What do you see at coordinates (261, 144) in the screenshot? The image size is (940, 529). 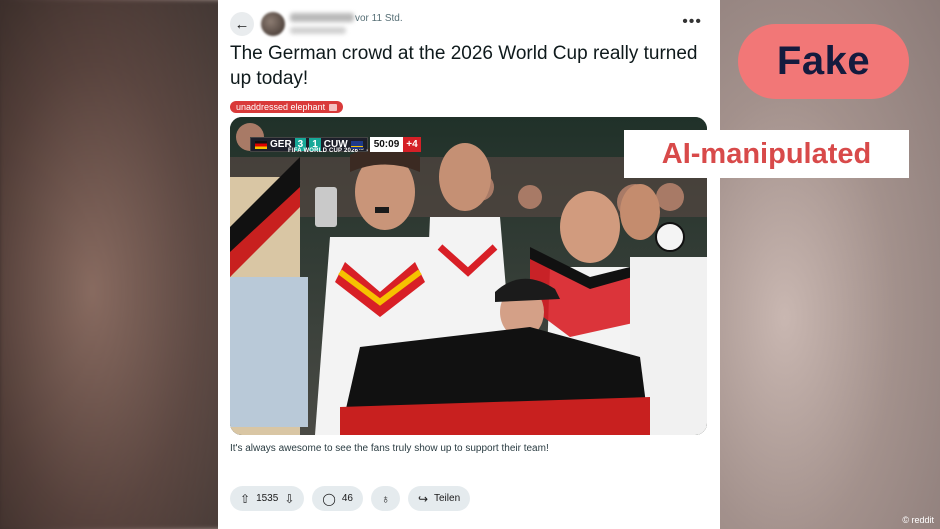 I see `germany-flag-icon` at bounding box center [261, 144].